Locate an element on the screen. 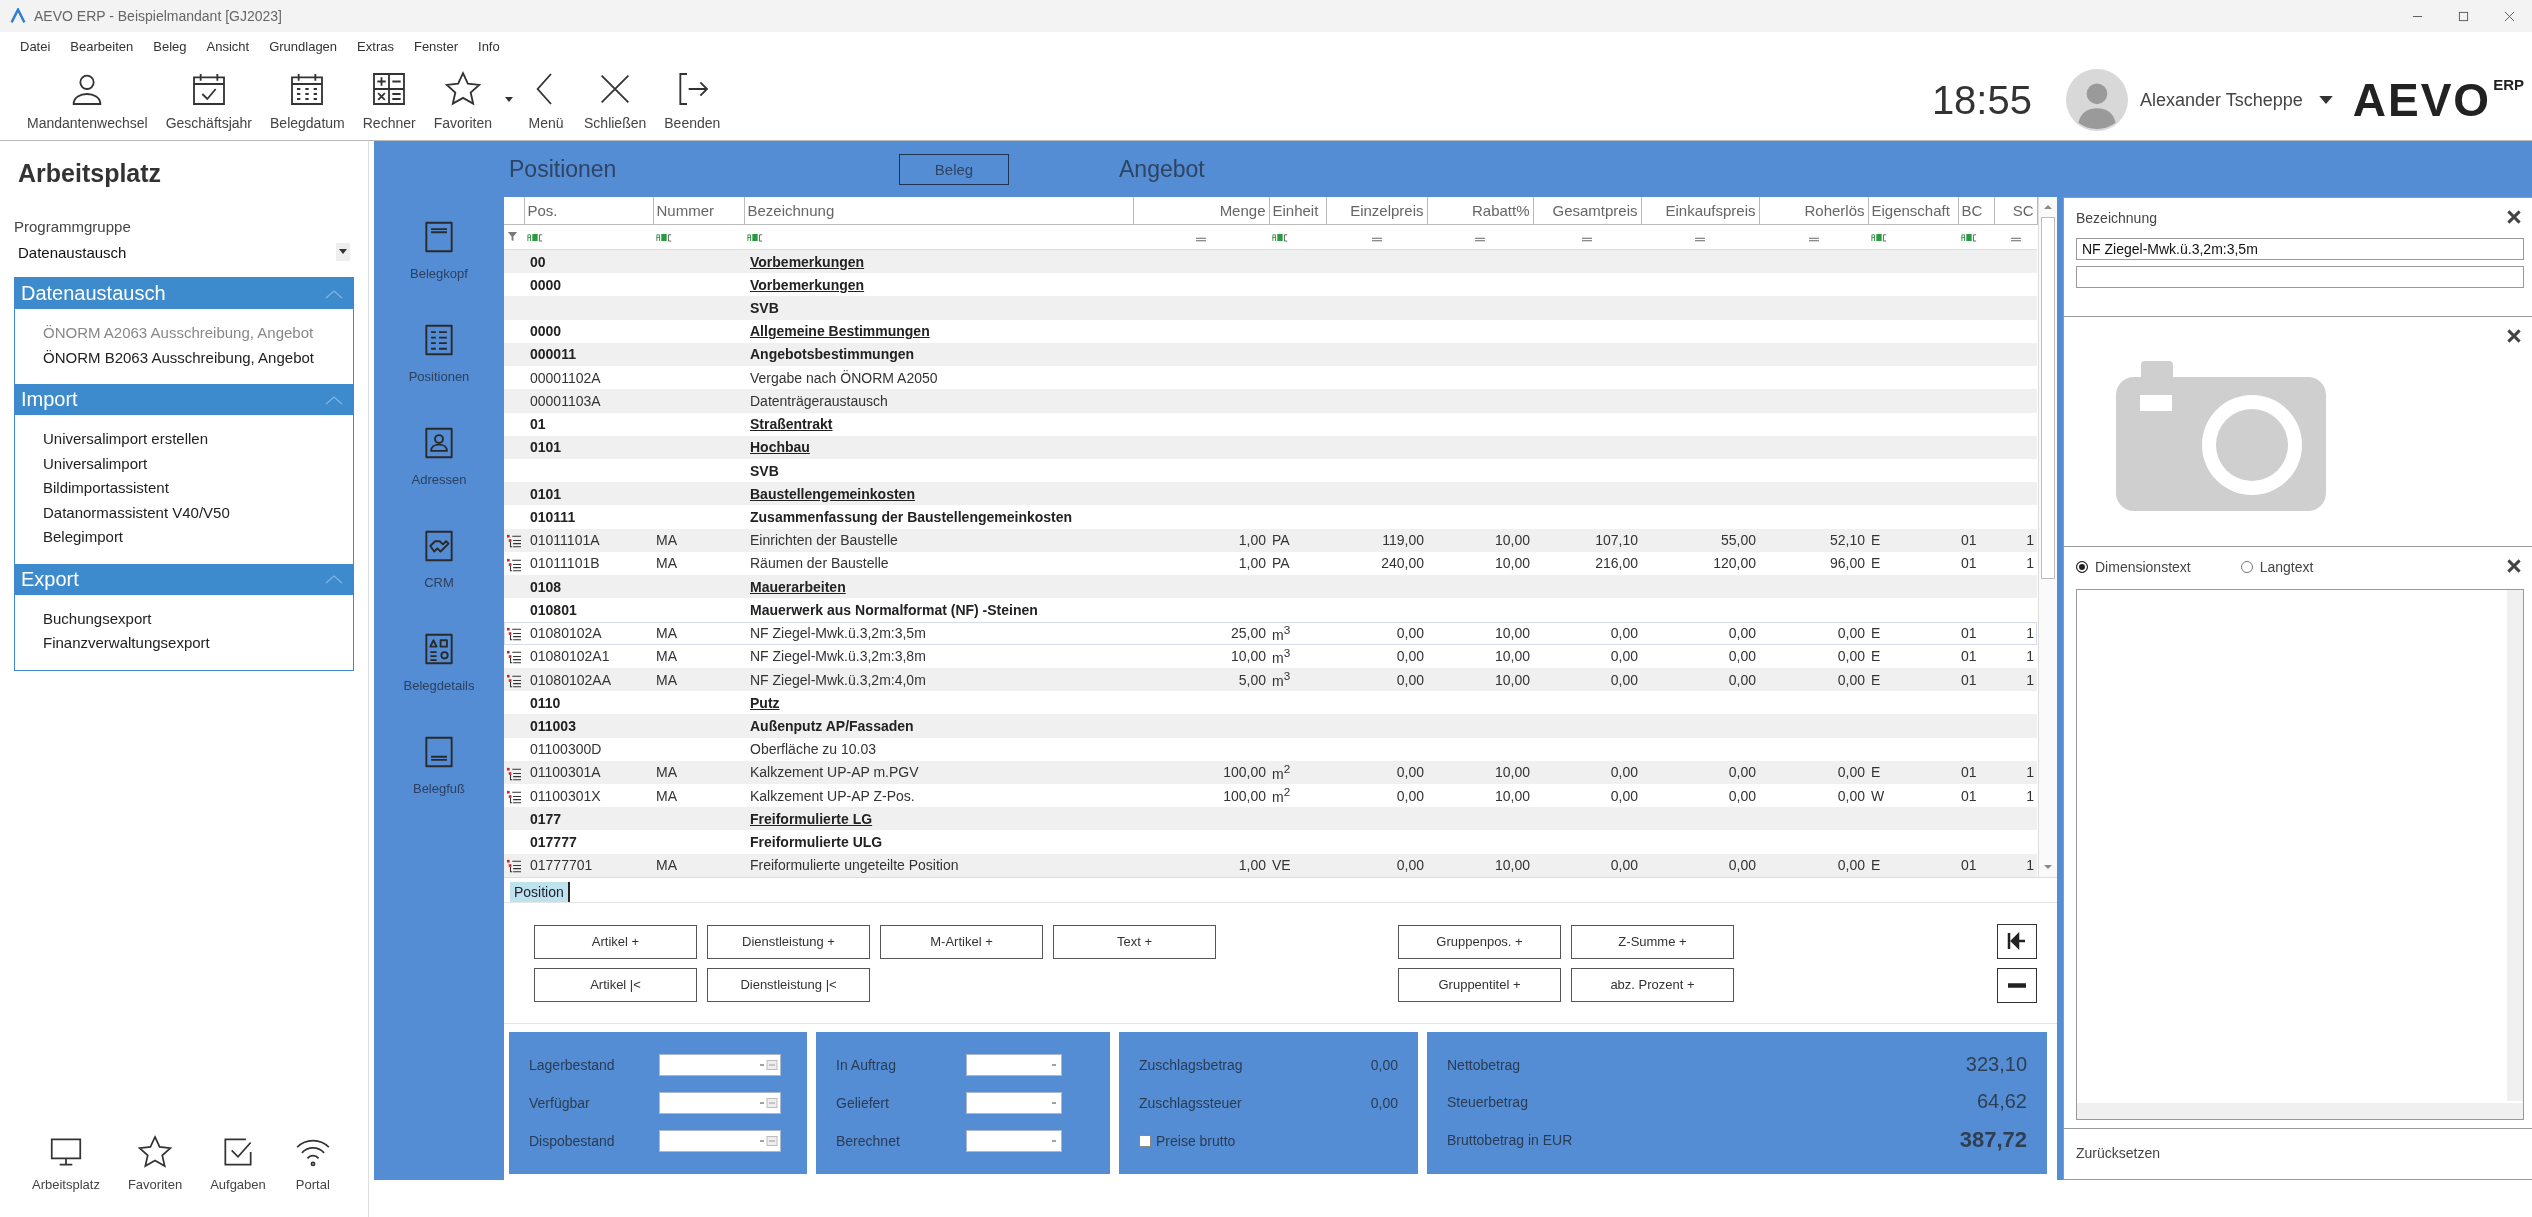 The width and height of the screenshot is (2532, 1217). table-row: 0000 Vorbemerkungen is located at coordinates (1270, 285).